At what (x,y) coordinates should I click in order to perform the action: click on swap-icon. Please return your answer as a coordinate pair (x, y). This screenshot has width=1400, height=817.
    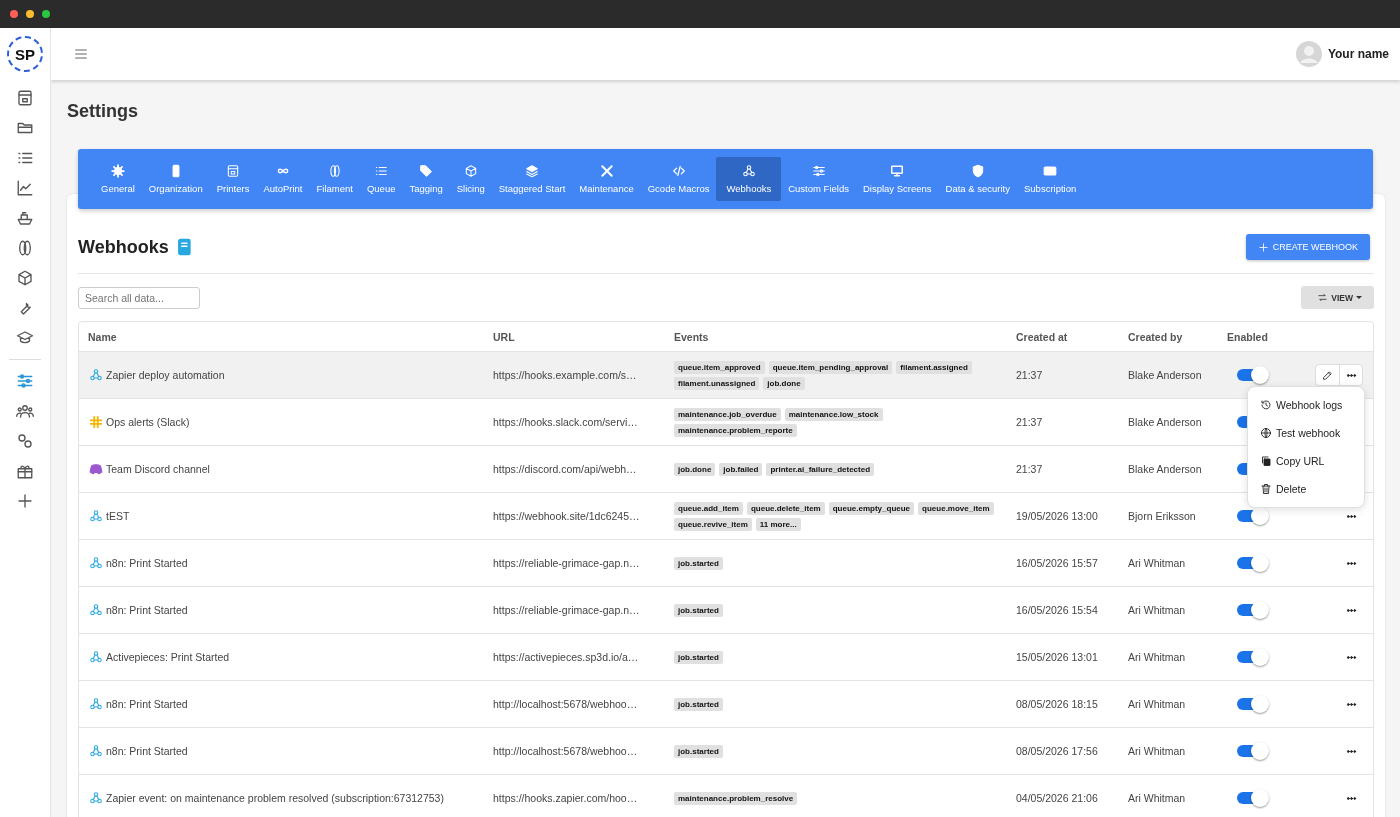
    Looking at the image, I should click on (1323, 297).